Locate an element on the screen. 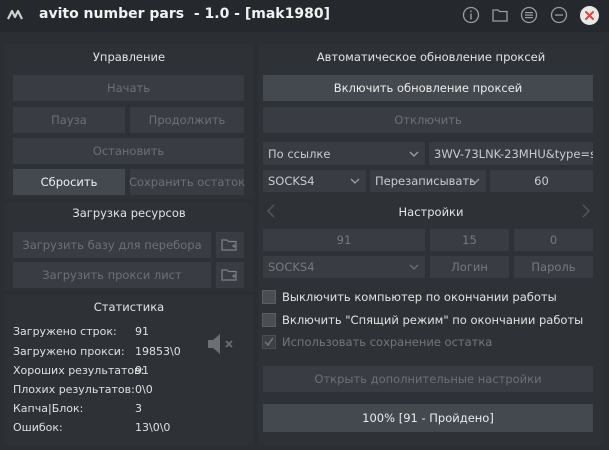 This screenshot has height=450, width=609. proxy-type-select: SOCKS4 is located at coordinates (314, 181).